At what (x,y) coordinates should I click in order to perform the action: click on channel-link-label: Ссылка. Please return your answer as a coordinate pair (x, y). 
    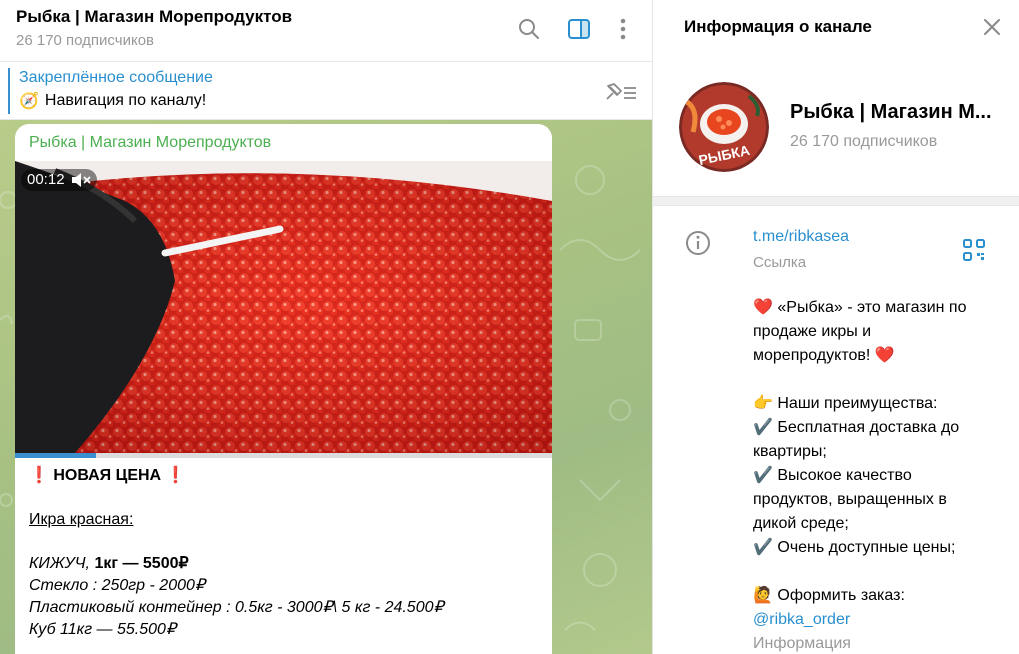
    Looking at the image, I should click on (780, 262).